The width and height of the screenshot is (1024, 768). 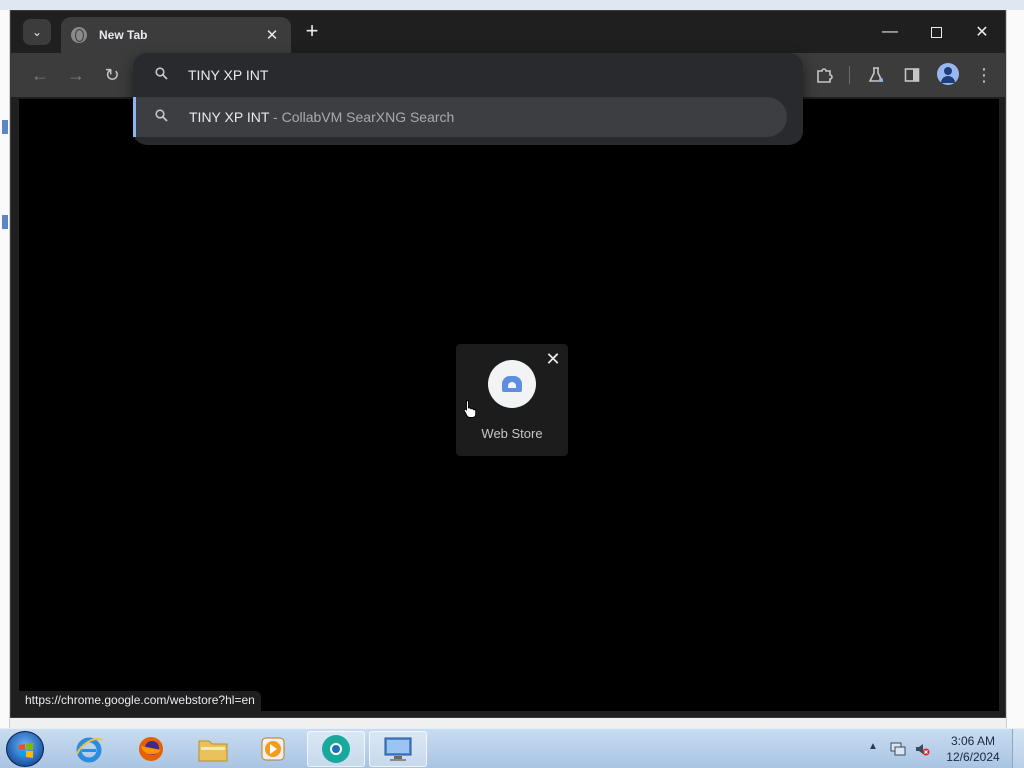 I want to click on arrow-right-icon: →, so click(x=76, y=75).